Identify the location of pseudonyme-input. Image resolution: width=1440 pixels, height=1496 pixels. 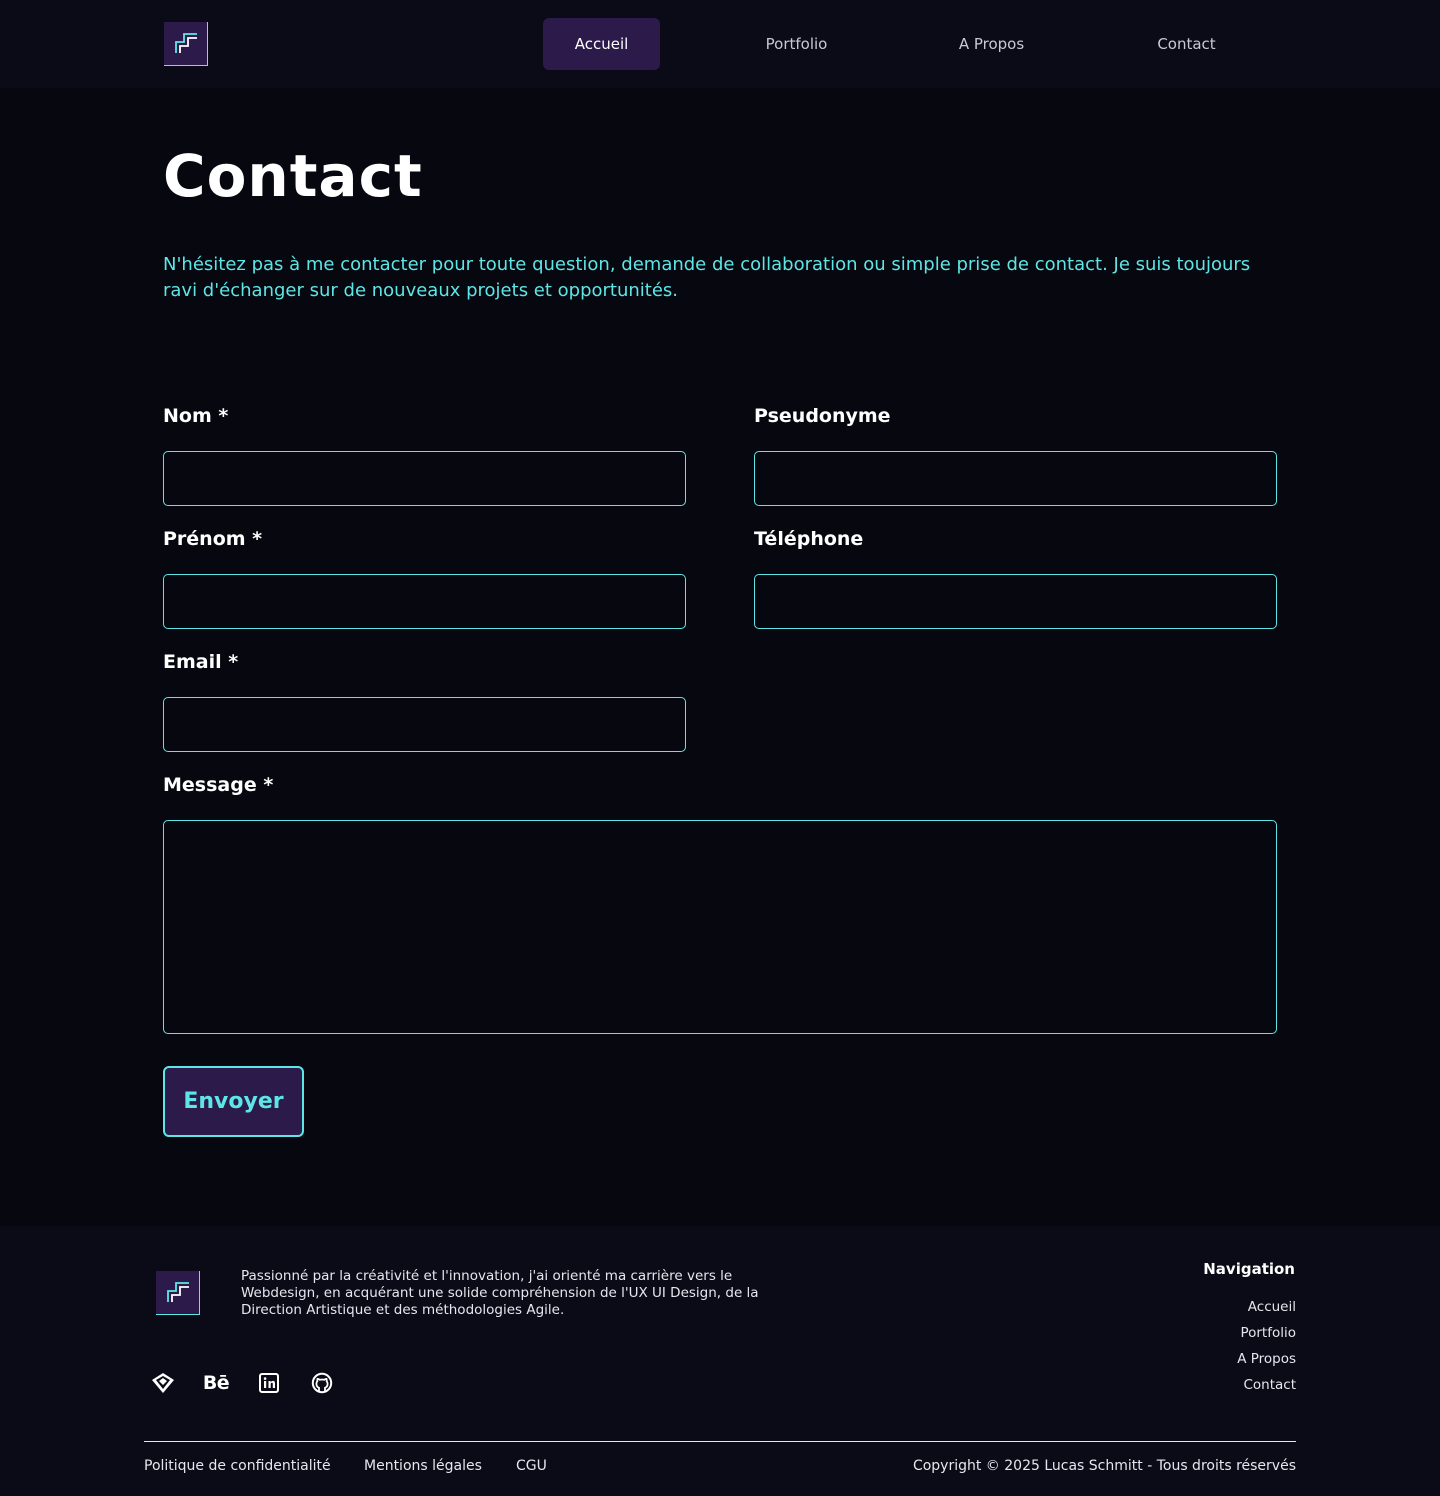
(1015, 478).